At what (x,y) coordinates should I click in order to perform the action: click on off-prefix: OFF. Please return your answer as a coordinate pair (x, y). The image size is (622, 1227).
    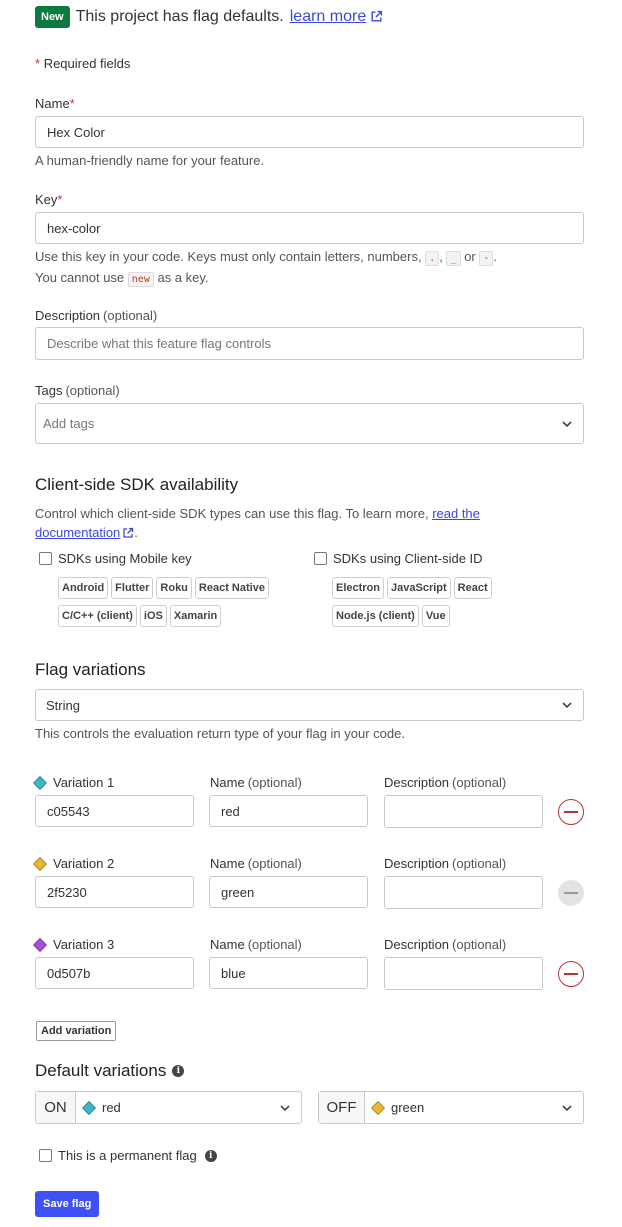
    Looking at the image, I should click on (342, 1107).